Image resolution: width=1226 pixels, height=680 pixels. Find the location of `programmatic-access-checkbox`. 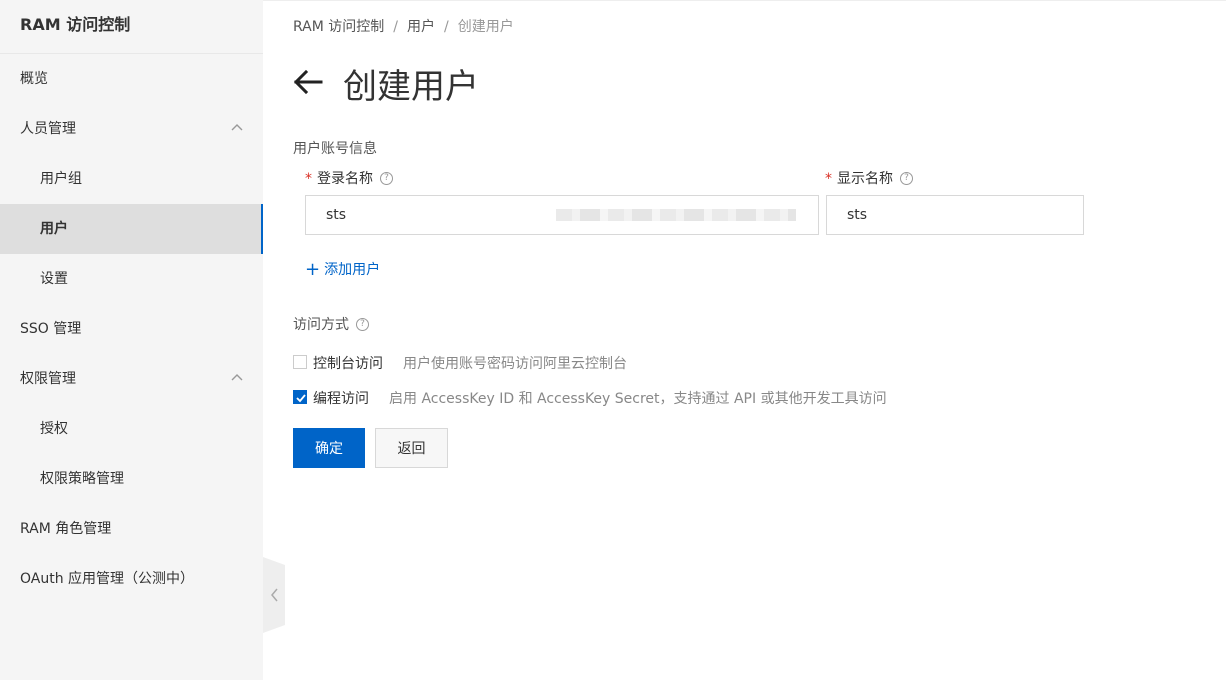

programmatic-access-checkbox is located at coordinates (300, 397).